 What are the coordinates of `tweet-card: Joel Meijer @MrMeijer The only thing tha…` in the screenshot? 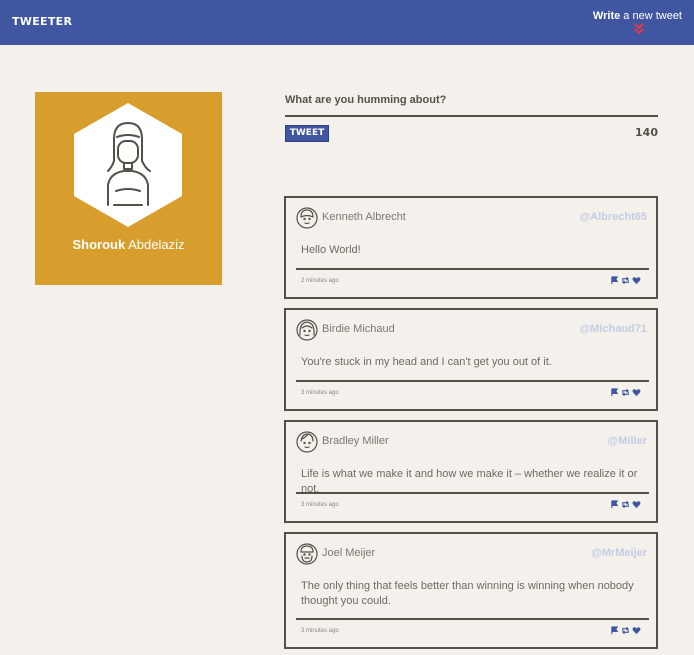 It's located at (471, 590).